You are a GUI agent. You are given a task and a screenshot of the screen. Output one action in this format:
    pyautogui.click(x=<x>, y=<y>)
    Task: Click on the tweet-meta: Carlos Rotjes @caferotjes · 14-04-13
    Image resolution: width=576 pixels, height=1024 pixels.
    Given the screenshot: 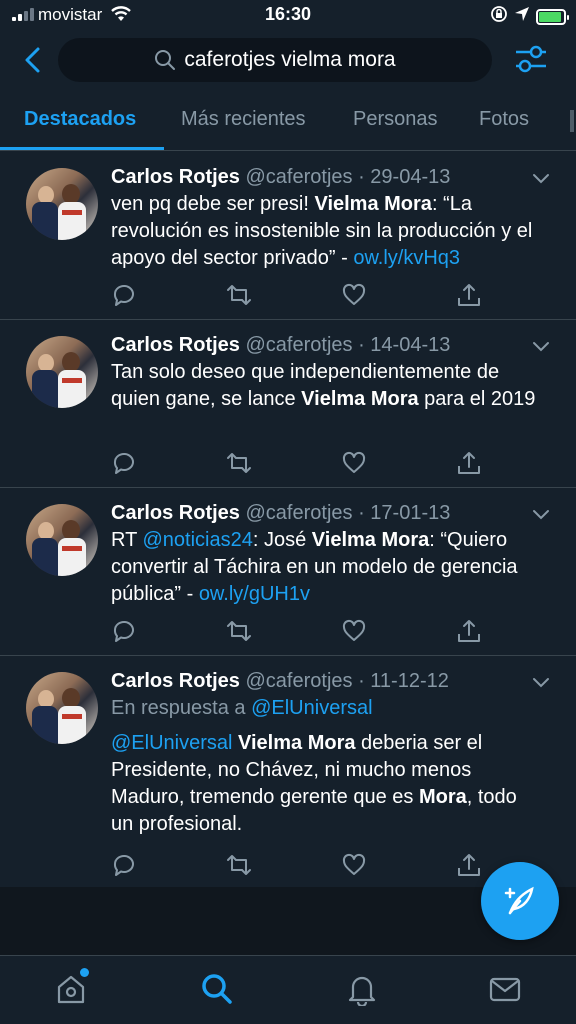 What is the action you would take?
    pyautogui.click(x=327, y=345)
    